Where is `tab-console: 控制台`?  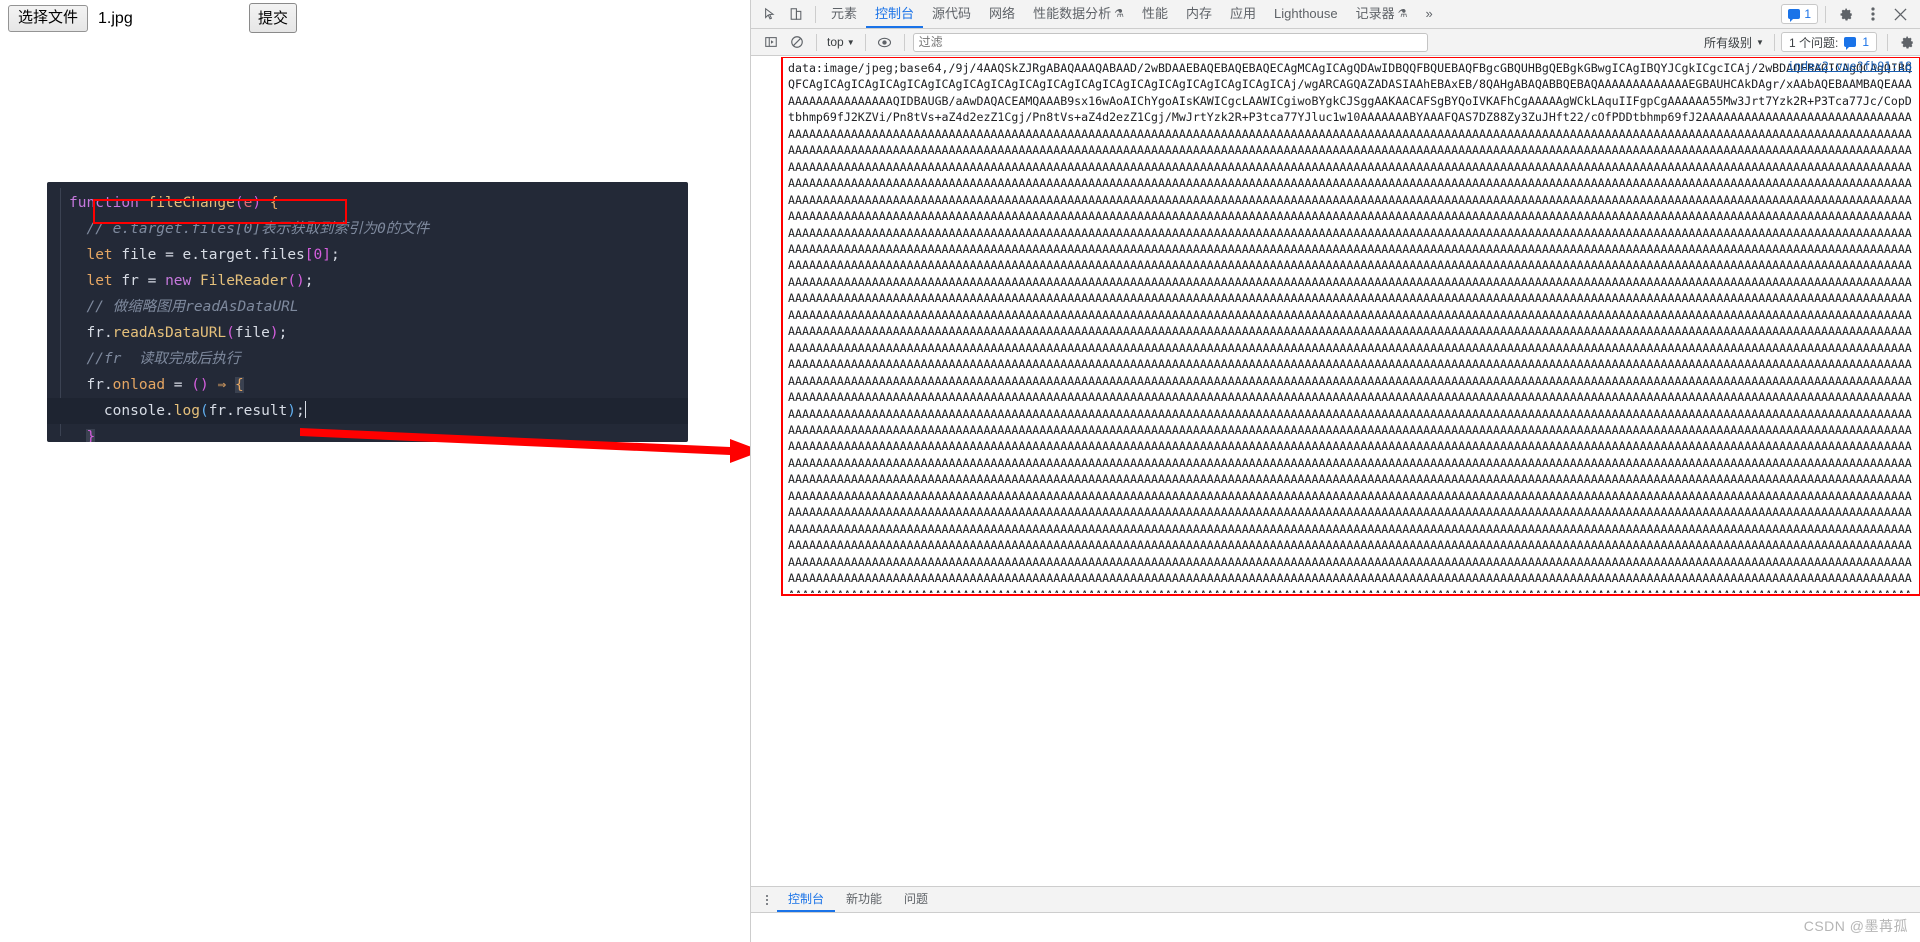
tab-console: 控制台 is located at coordinates (894, 14).